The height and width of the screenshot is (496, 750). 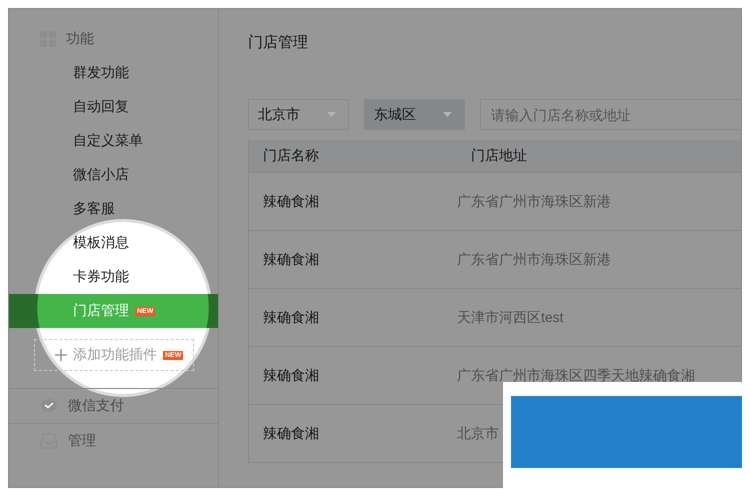 I want to click on region-dropdown: 北京市, so click(x=298, y=114).